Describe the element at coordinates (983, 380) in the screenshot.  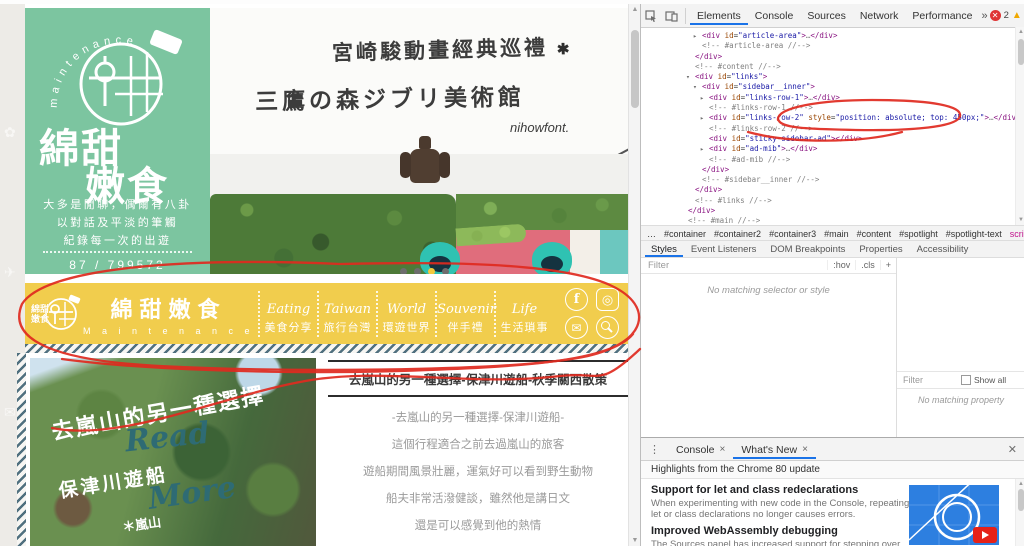
I see `show-all-checkbox: Show all` at that location.